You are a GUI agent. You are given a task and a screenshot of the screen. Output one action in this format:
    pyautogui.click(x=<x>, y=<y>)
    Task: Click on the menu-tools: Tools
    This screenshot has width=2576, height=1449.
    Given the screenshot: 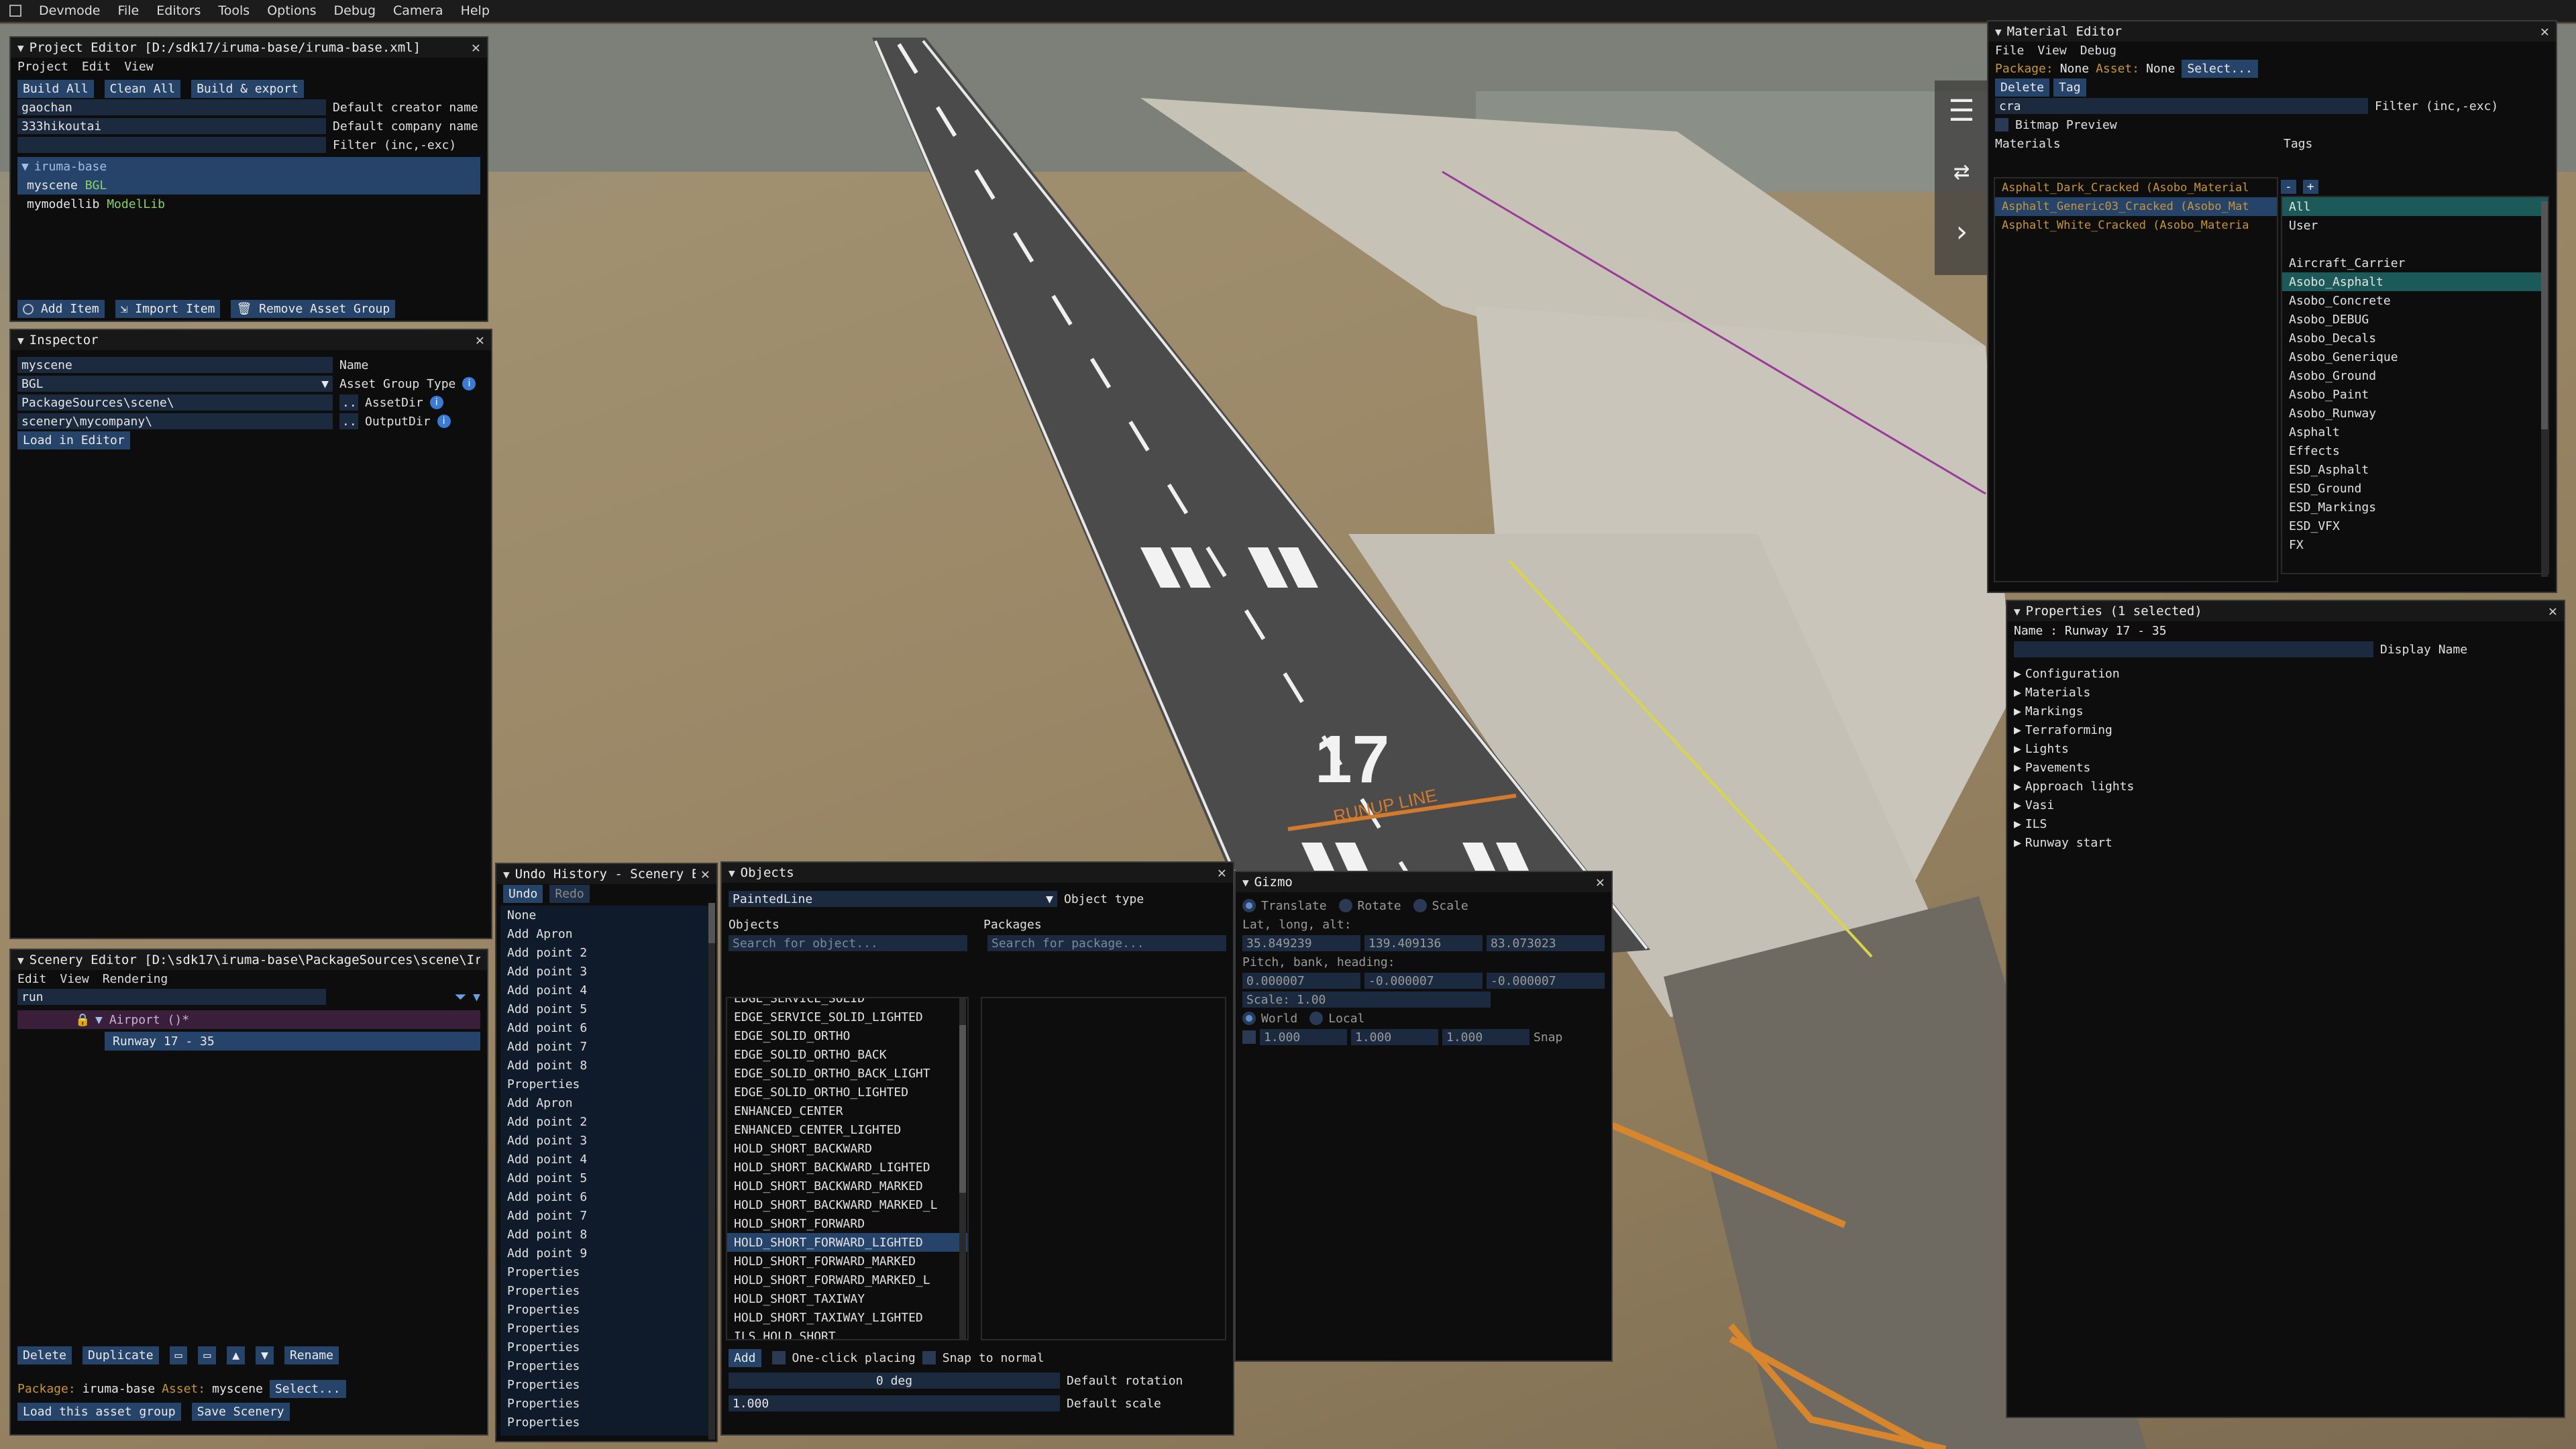 What is the action you would take?
    pyautogui.click(x=234, y=10)
    